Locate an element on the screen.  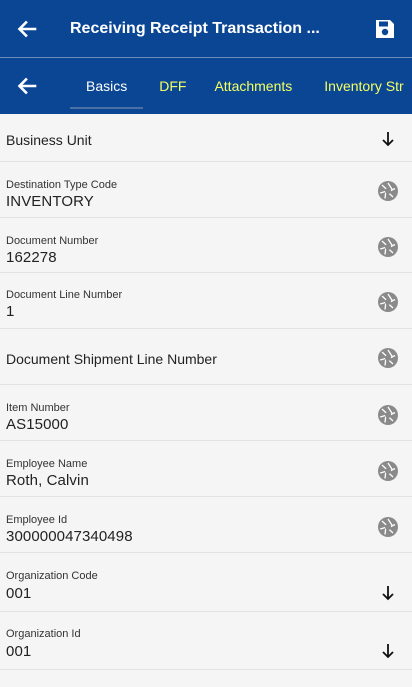
tab-list: Basics DFF Attachments Inventory Str is located at coordinates (233, 86).